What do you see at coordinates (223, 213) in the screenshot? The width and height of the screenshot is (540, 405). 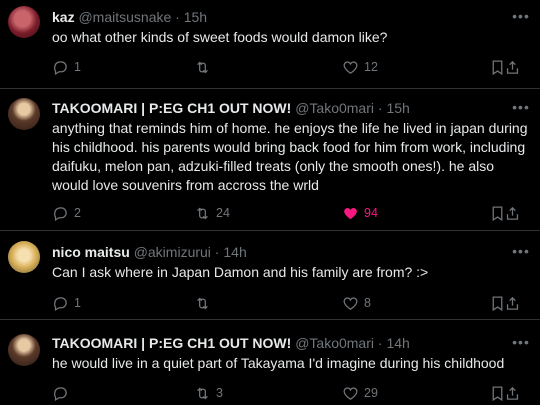 I see `retweet-count: 24` at bounding box center [223, 213].